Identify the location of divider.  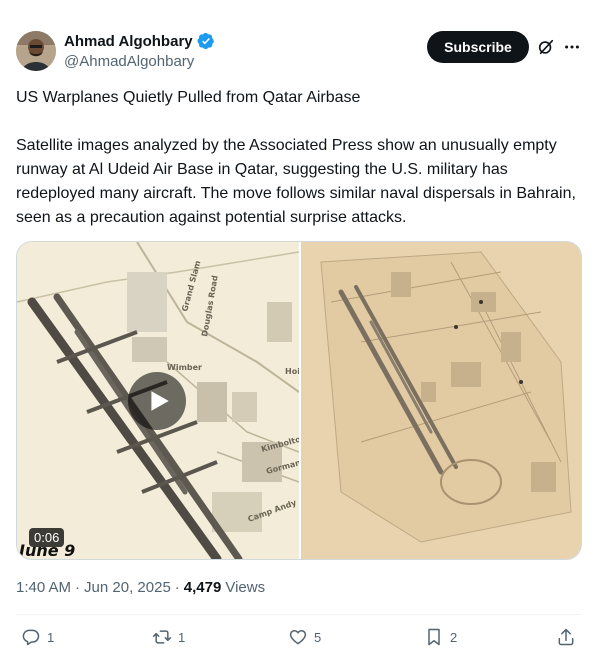
(299, 614).